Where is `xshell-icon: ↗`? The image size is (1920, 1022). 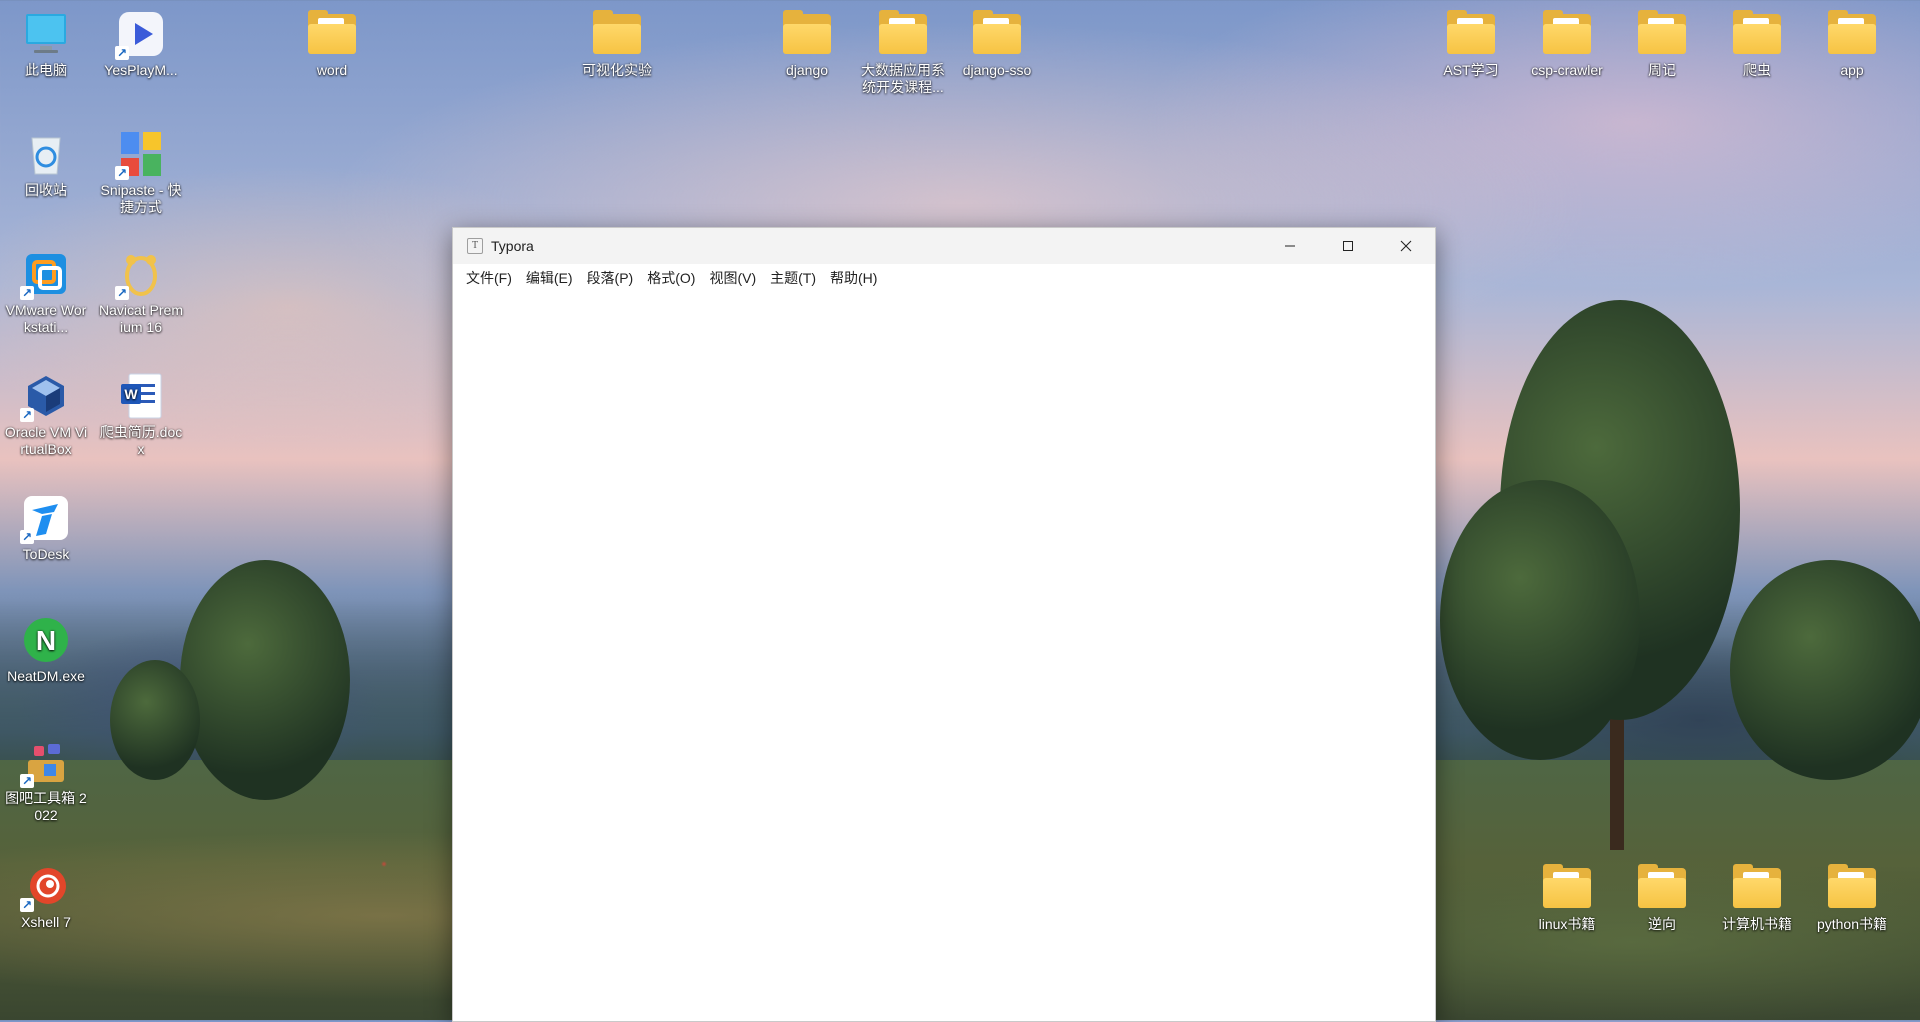 xshell-icon: ↗ is located at coordinates (45, 887).